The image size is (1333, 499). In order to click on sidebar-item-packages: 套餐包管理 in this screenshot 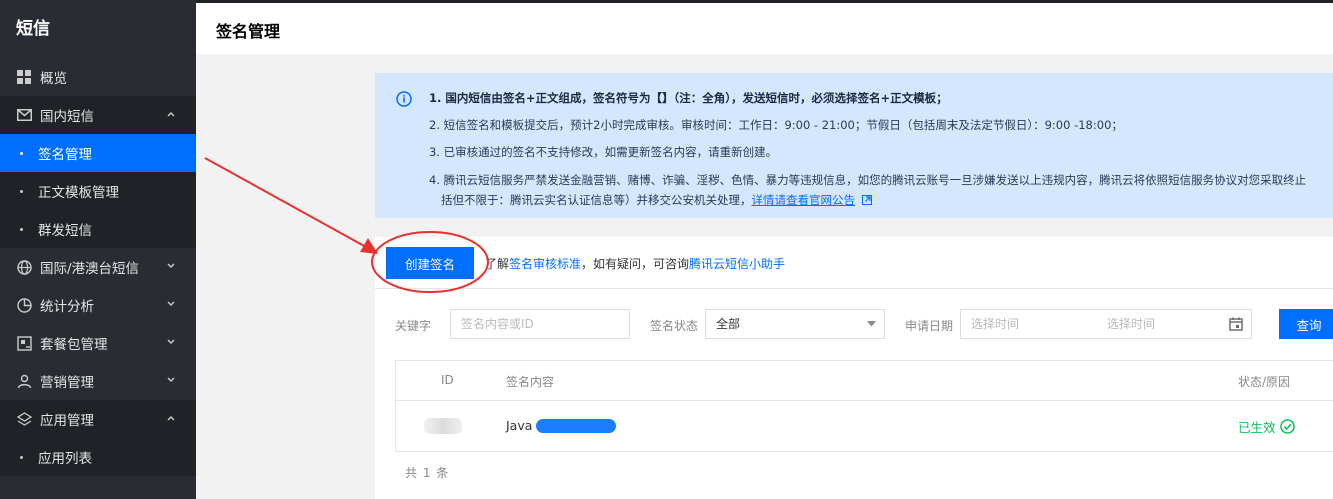, I will do `click(98, 343)`.